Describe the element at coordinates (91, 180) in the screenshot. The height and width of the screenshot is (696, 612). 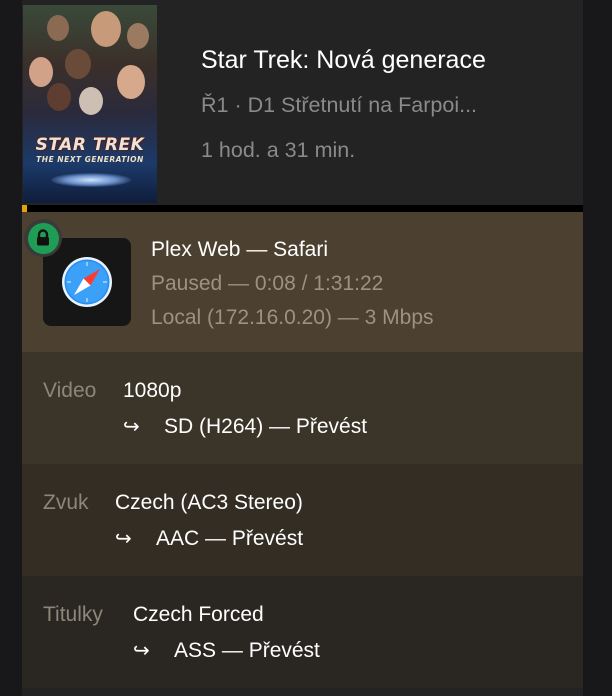
I see `enterprise-ship-graphic` at that location.